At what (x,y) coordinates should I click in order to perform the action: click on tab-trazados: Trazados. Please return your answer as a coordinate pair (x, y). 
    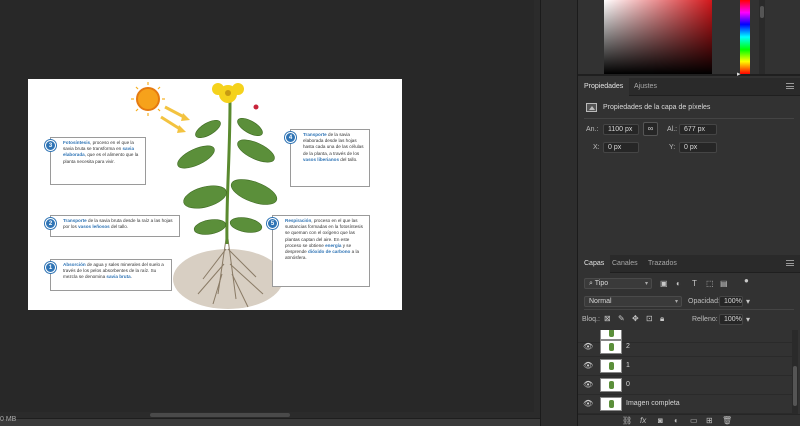
    Looking at the image, I should click on (662, 264).